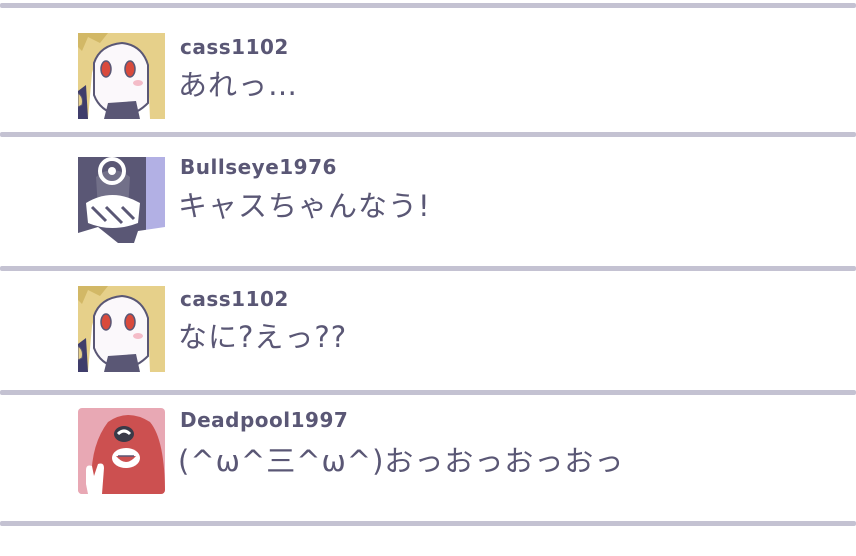 The image size is (856, 556). I want to click on post-message: なに?えっ??, so click(263, 337).